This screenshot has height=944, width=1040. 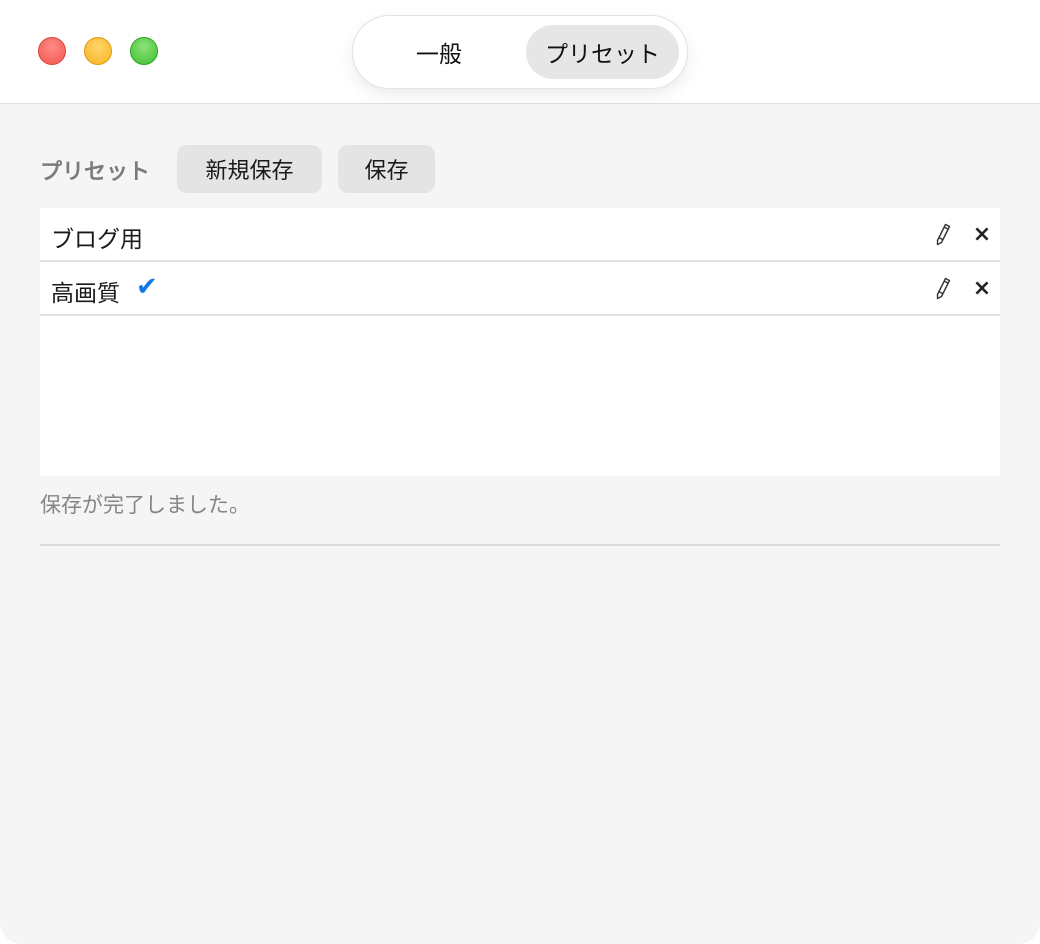 I want to click on preset-name: 高画質, so click(x=85, y=294).